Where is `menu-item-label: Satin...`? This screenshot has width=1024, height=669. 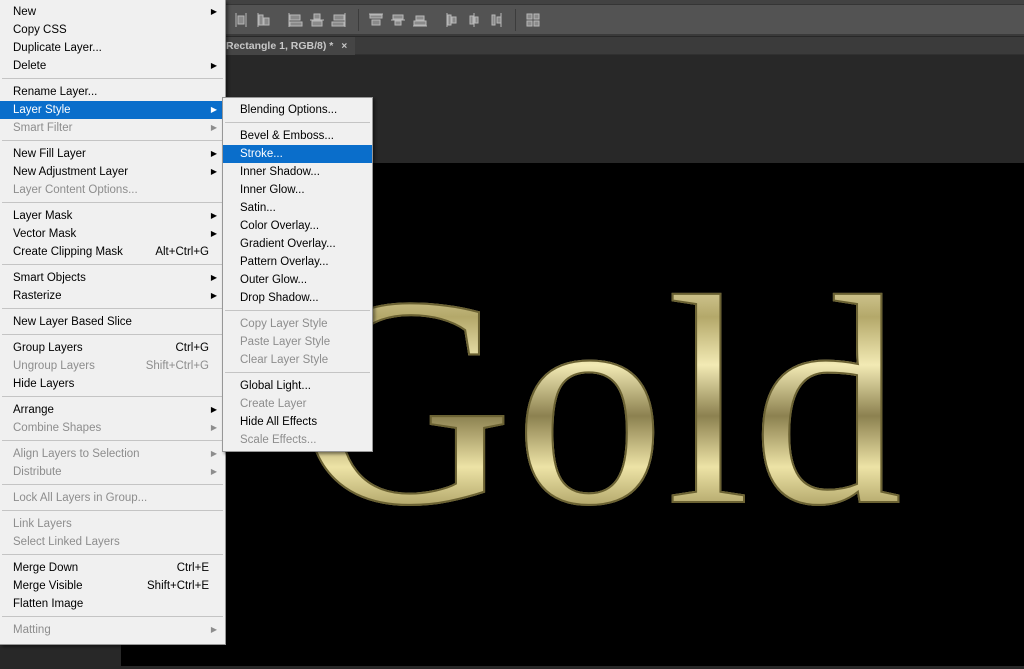 menu-item-label: Satin... is located at coordinates (258, 208).